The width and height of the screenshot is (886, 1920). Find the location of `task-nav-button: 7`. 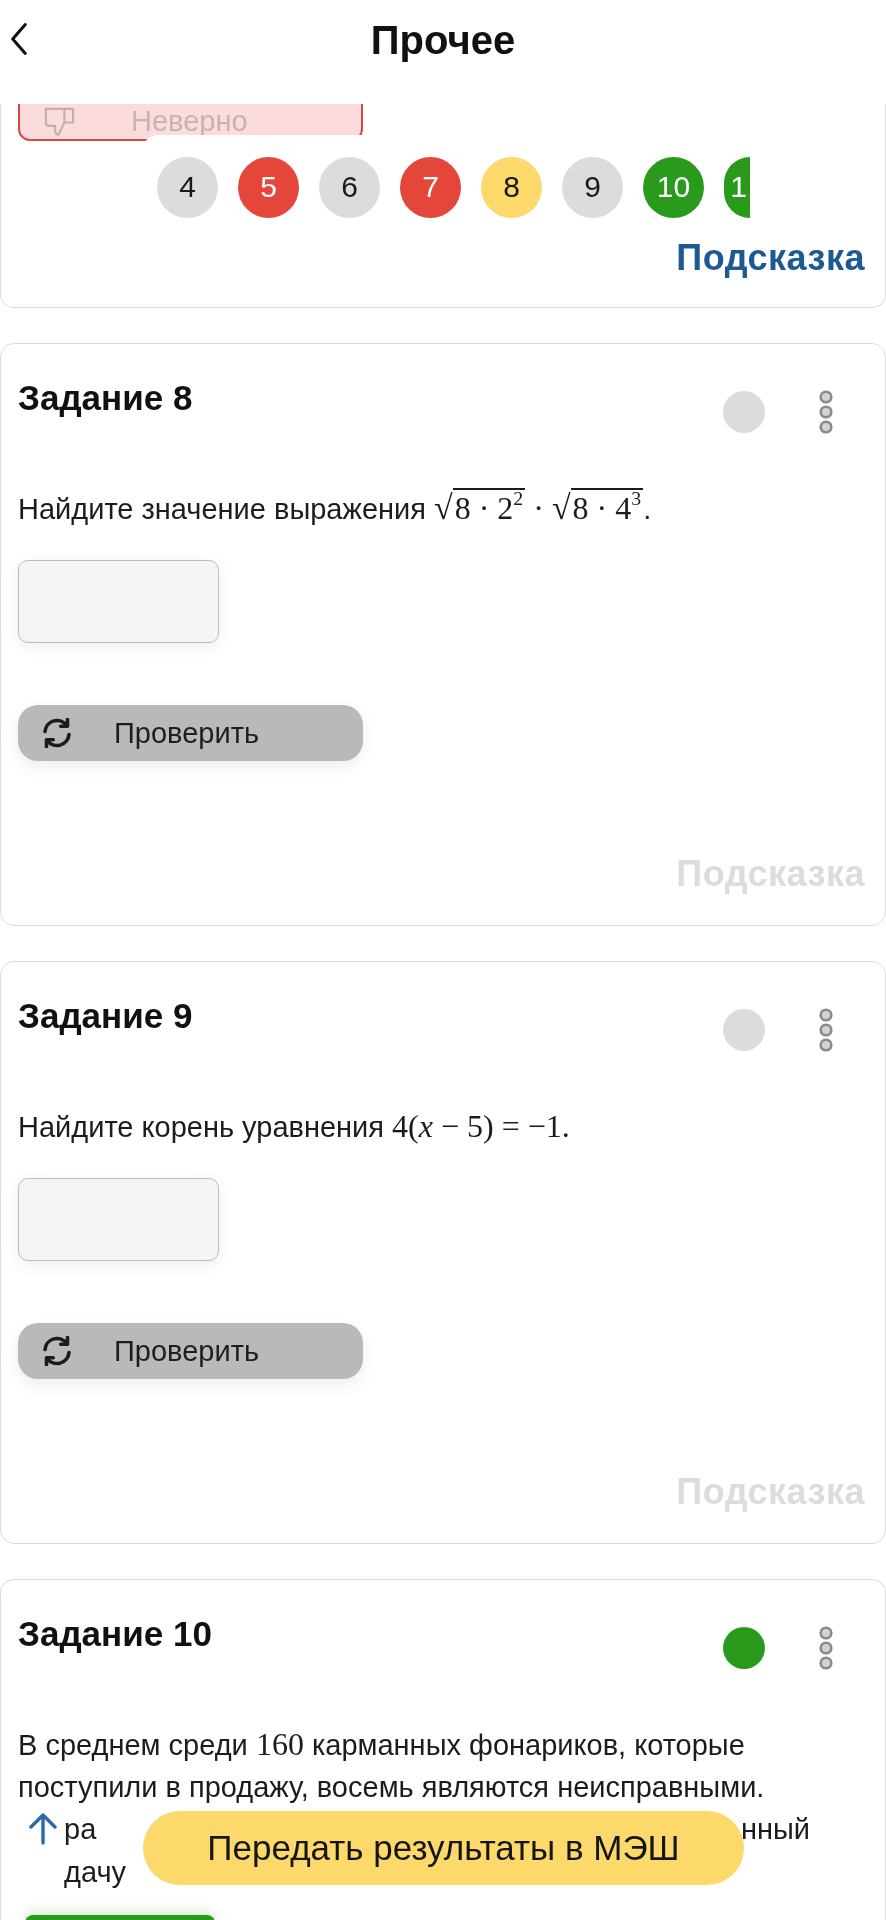

task-nav-button: 7 is located at coordinates (430, 187).